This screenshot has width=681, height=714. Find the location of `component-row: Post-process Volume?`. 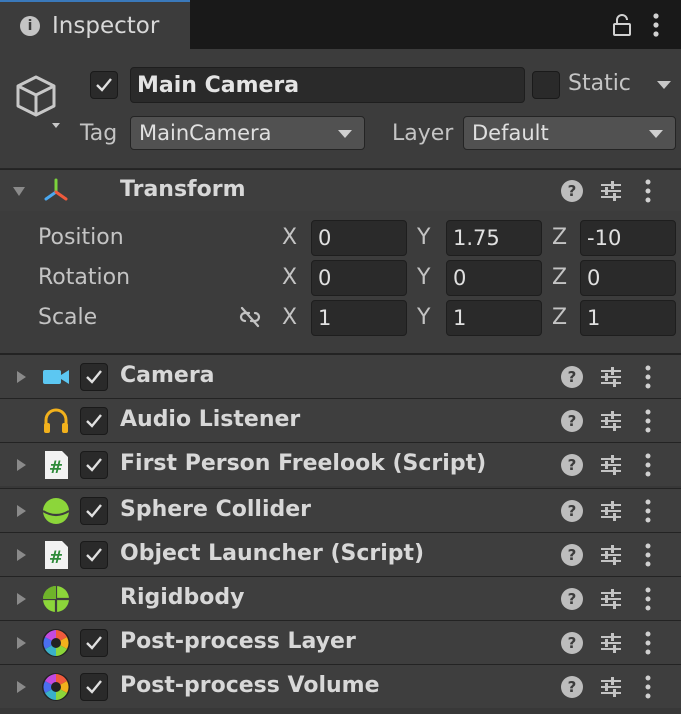

component-row: Post-process Volume? is located at coordinates (340, 686).